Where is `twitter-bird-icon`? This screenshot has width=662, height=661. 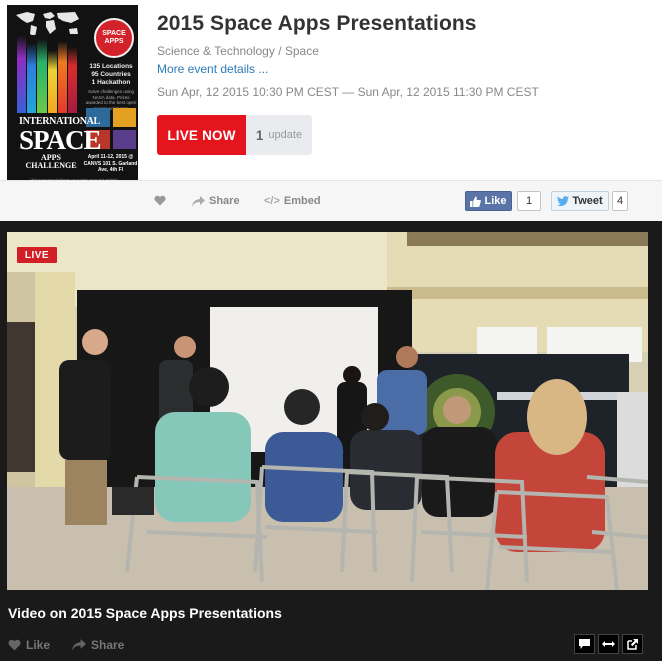 twitter-bird-icon is located at coordinates (563, 201).